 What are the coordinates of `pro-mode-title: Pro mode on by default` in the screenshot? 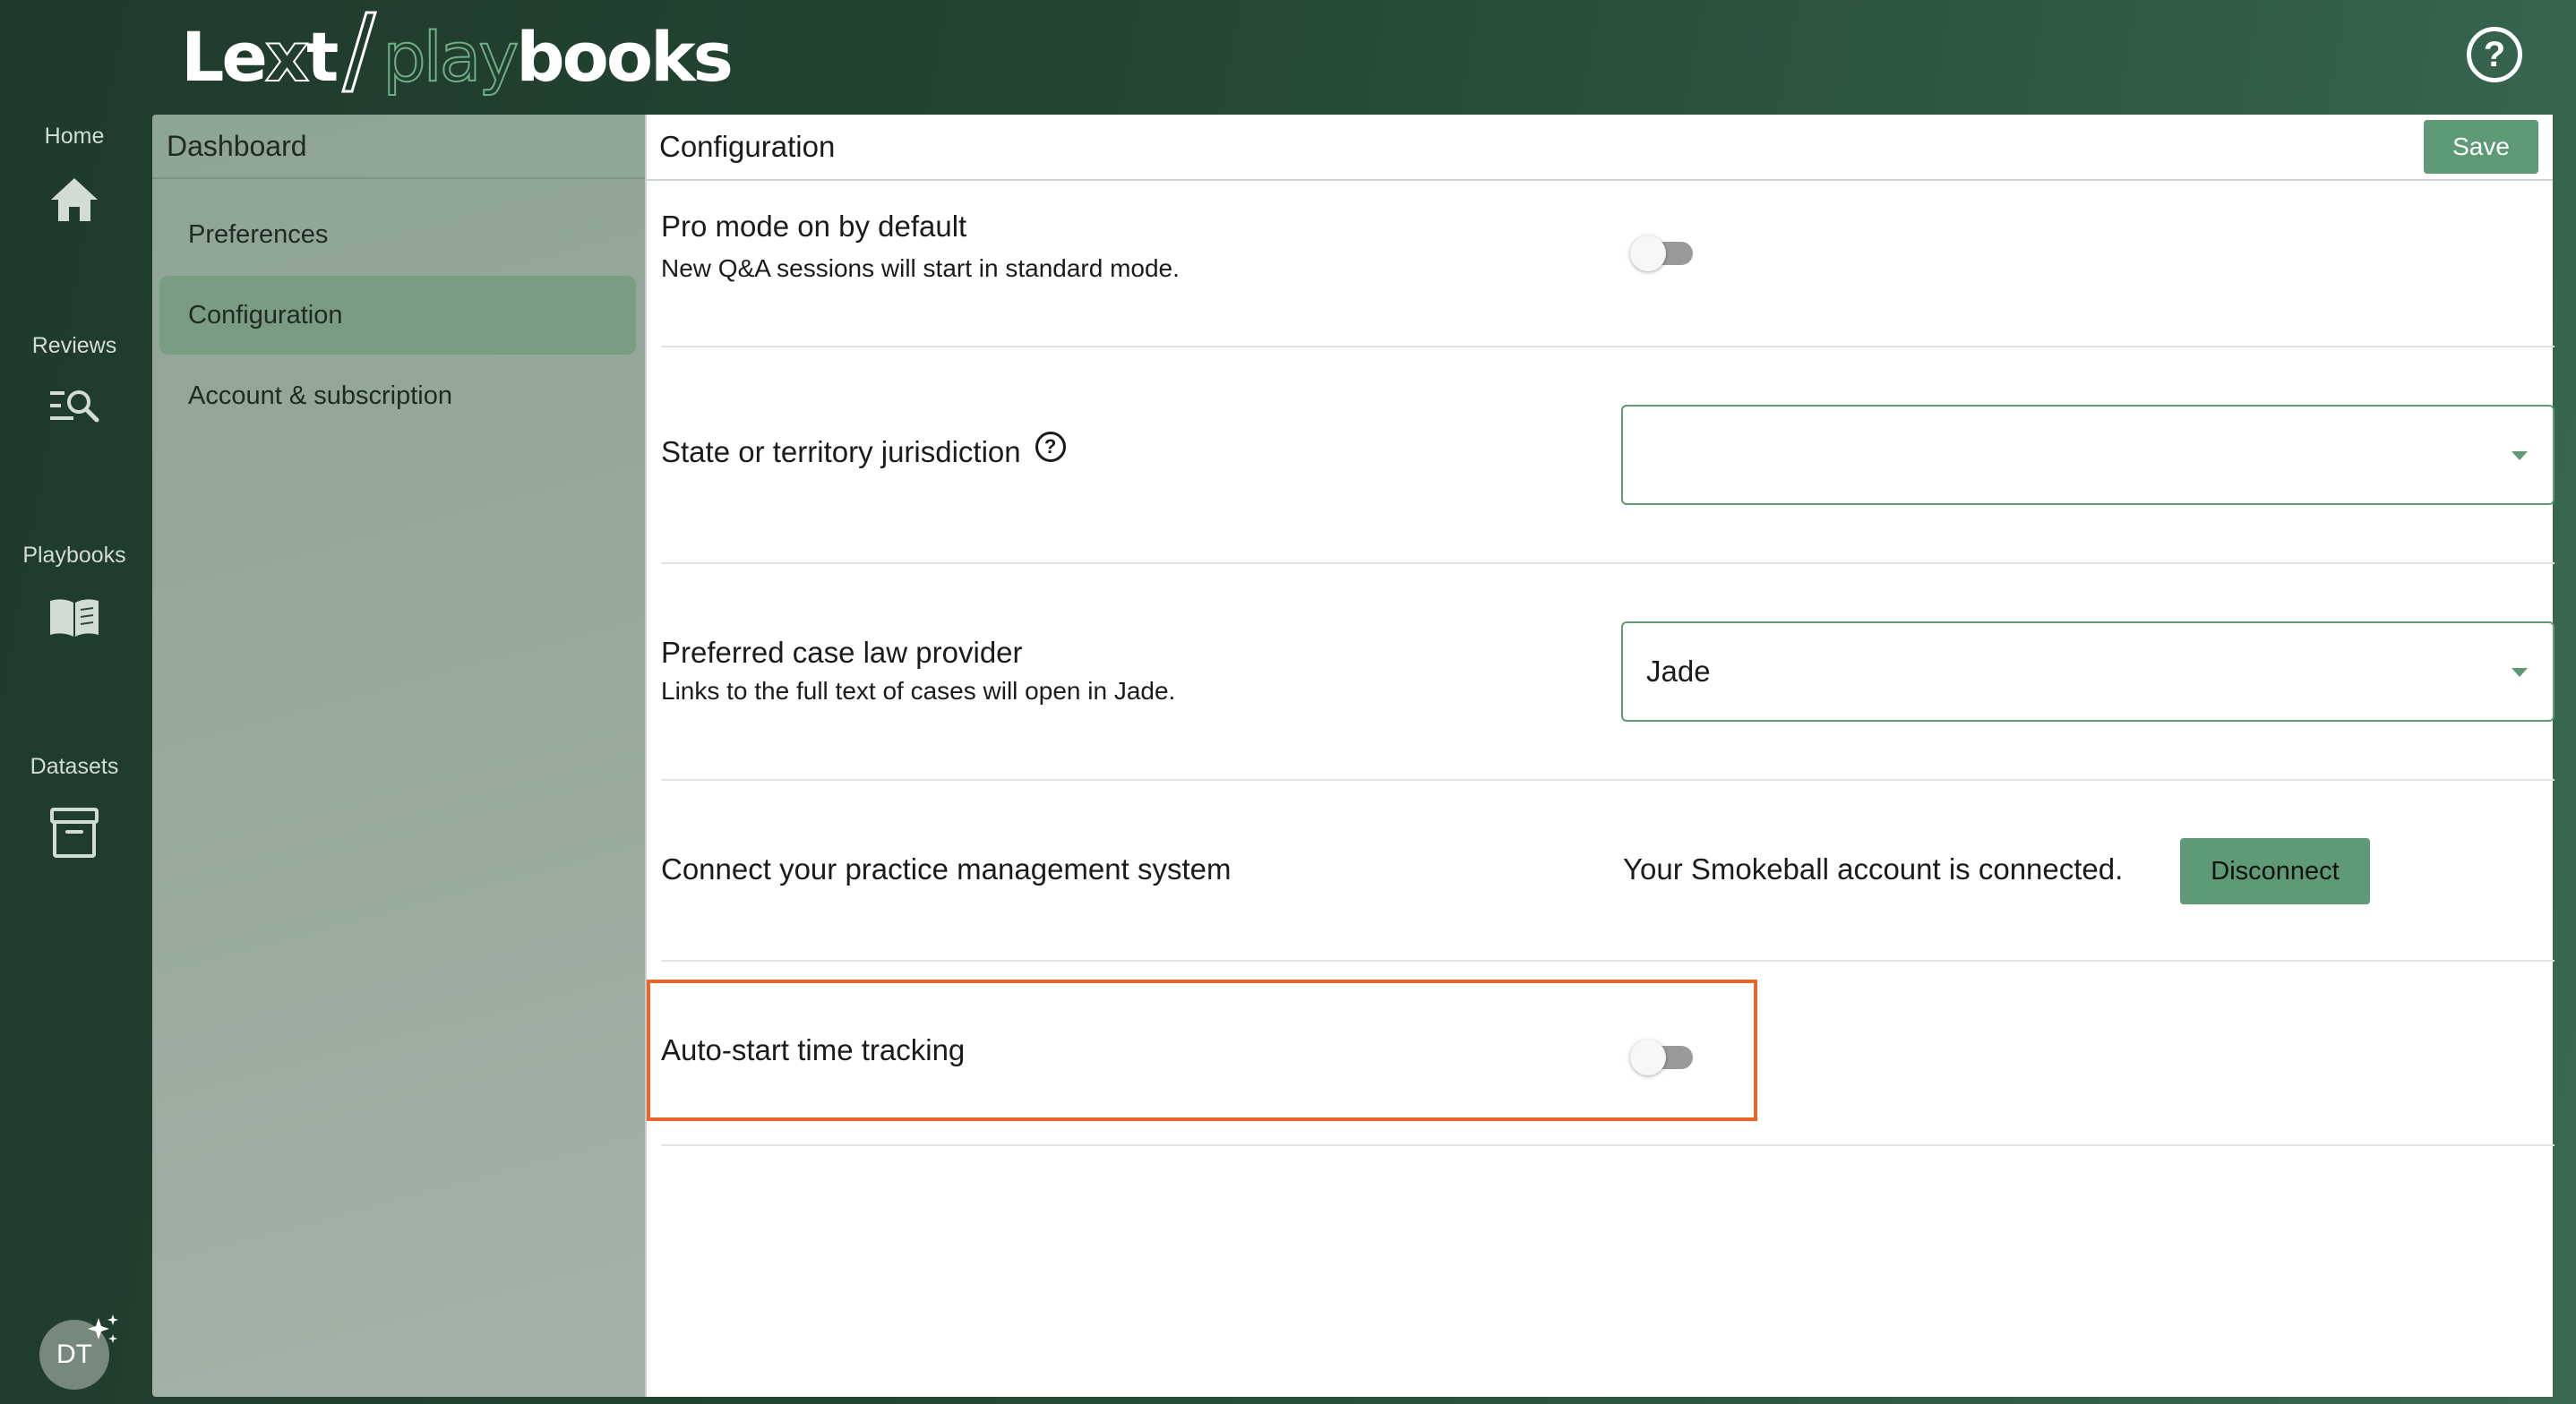 It's located at (814, 226).